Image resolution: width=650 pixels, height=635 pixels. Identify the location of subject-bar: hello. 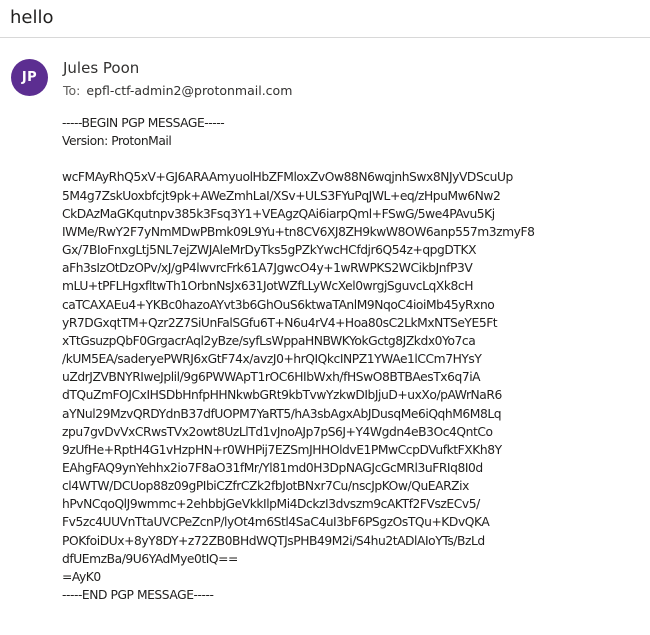
(325, 19).